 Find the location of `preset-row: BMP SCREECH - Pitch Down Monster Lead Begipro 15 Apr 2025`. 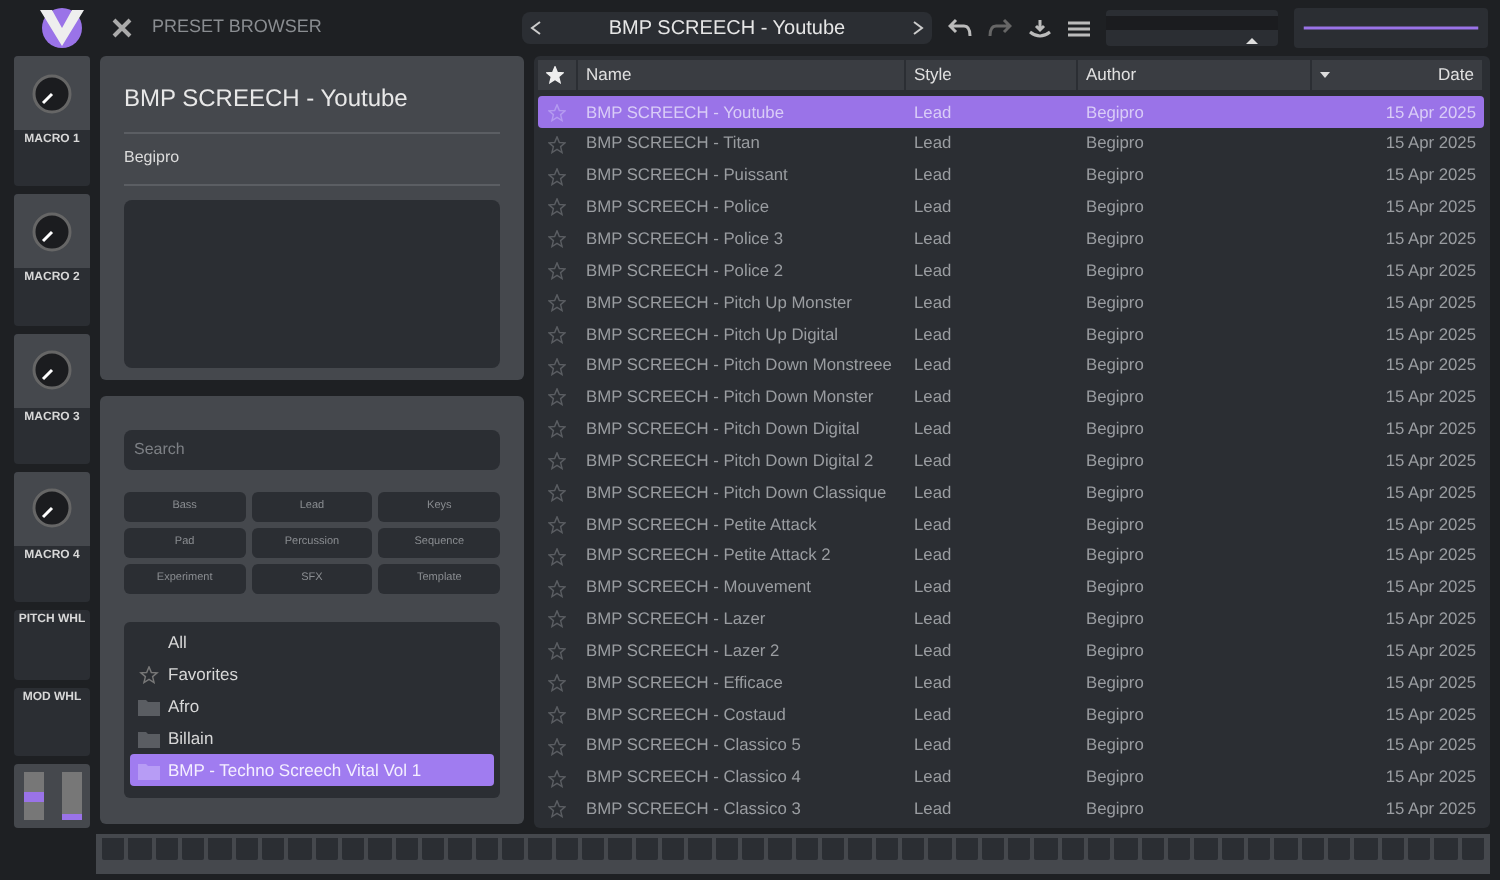

preset-row: BMP SCREECH - Pitch Down Monster Lead Begipro 15 Apr 2025 is located at coordinates (1011, 397).